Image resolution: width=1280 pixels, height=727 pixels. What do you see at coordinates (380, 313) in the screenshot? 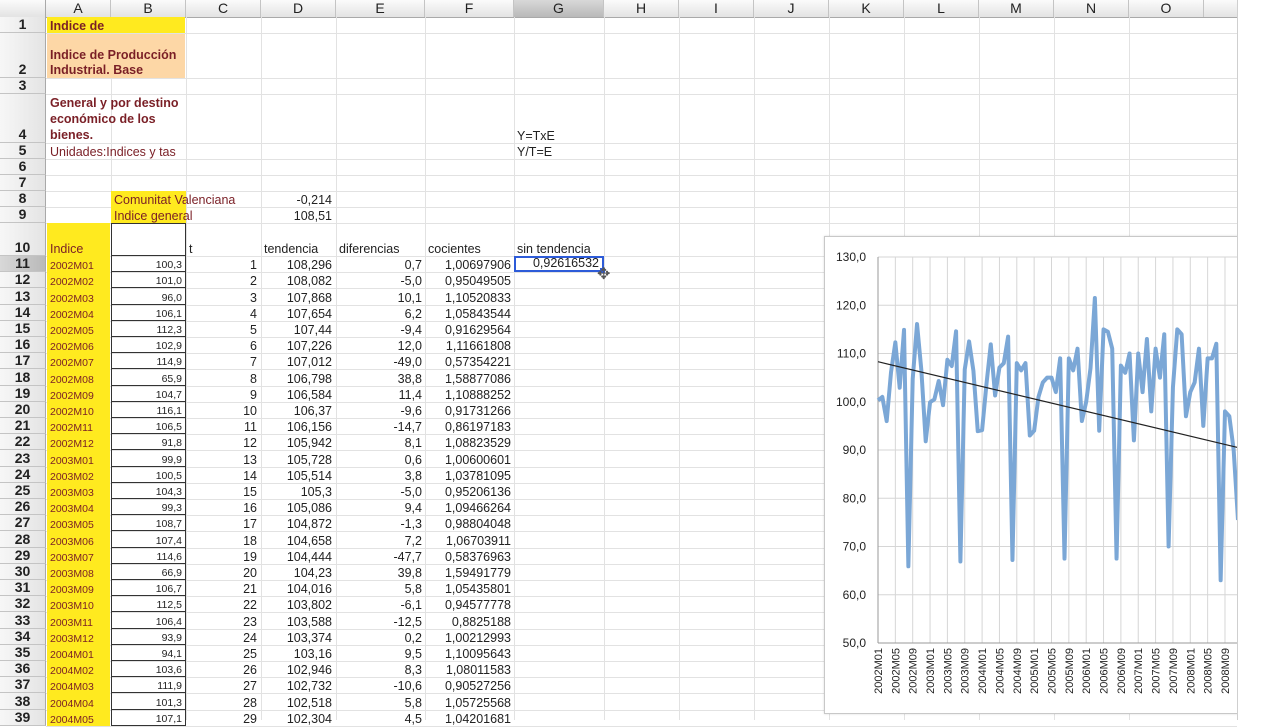
I see `cell-e14: 6,2` at bounding box center [380, 313].